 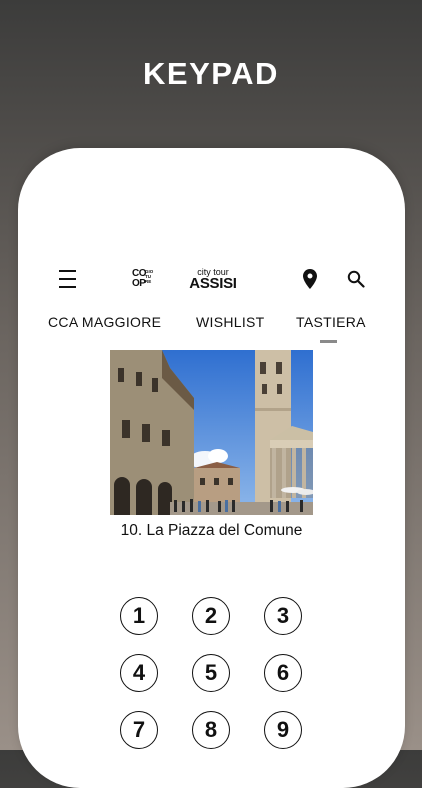 I want to click on key-3: 3, so click(x=283, y=616).